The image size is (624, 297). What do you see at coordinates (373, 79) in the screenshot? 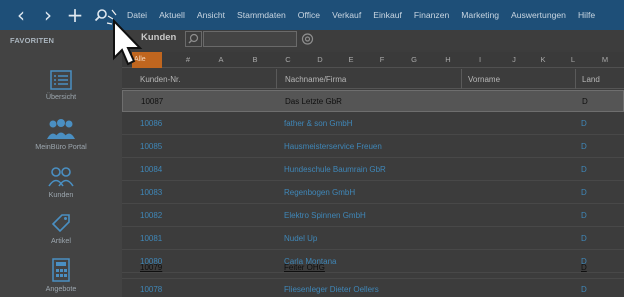
I see `table-header` at bounding box center [373, 79].